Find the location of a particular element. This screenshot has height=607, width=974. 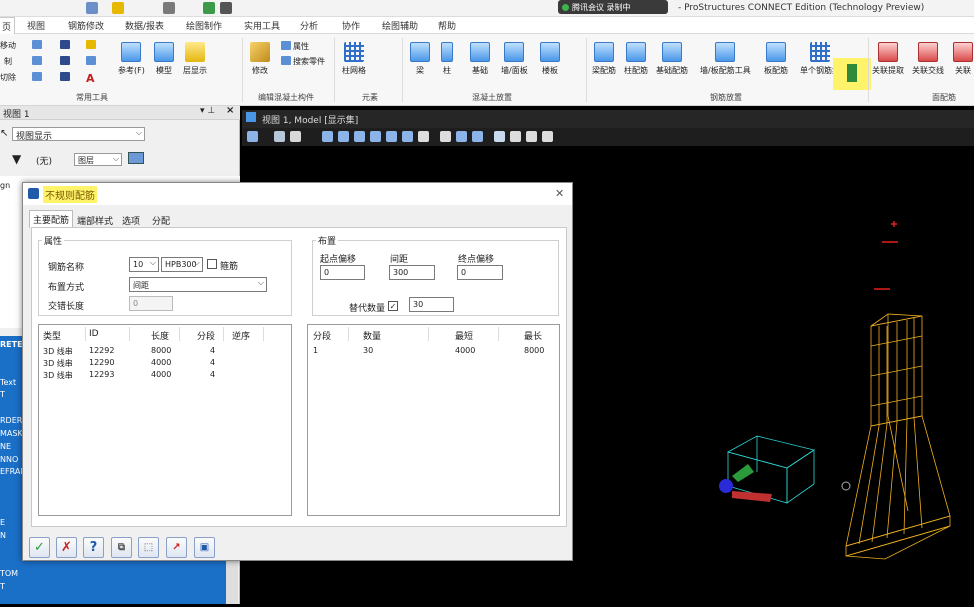

column-grid-button: 柱网格 is located at coordinates (354, 59).